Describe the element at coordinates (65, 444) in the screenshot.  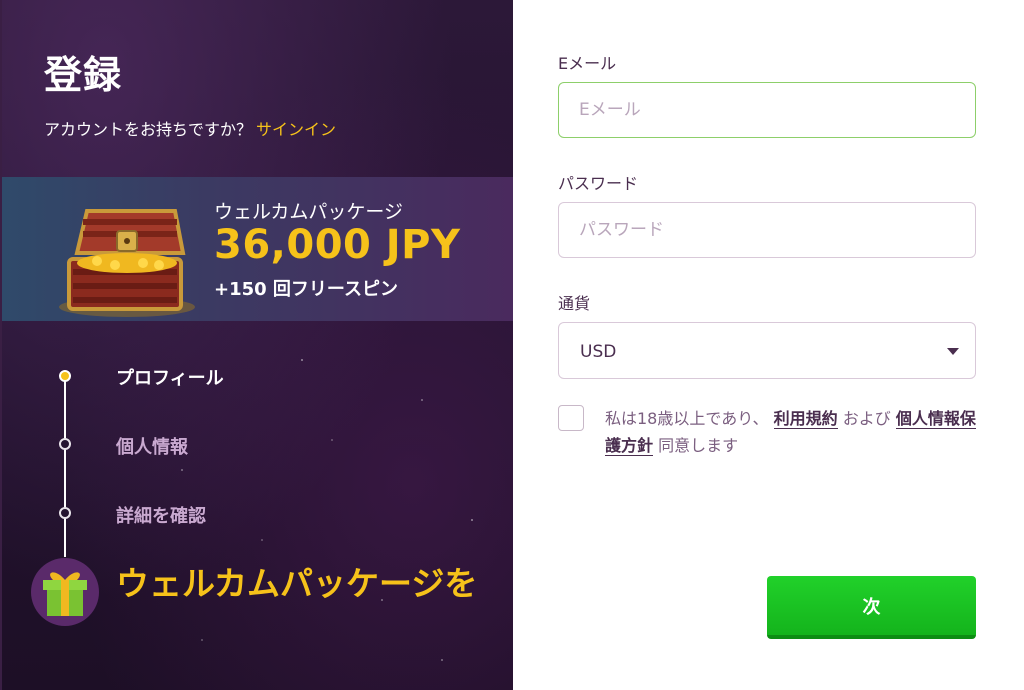
I see `step-dot-personal-info` at that location.